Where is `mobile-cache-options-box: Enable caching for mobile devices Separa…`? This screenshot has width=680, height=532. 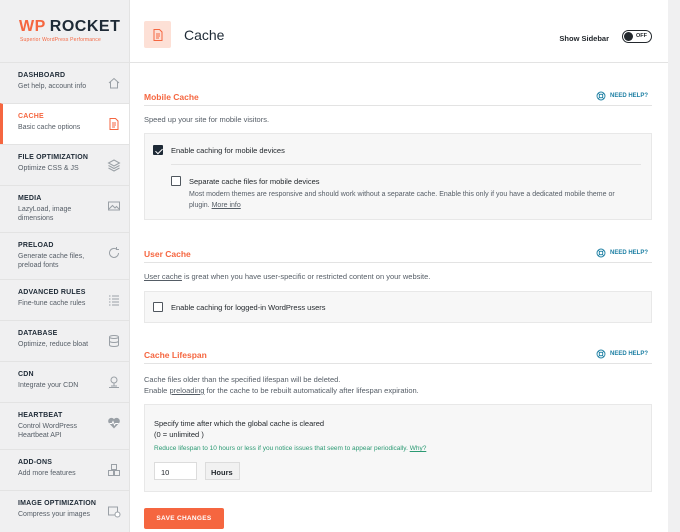 mobile-cache-options-box: Enable caching for mobile devices Separa… is located at coordinates (398, 176).